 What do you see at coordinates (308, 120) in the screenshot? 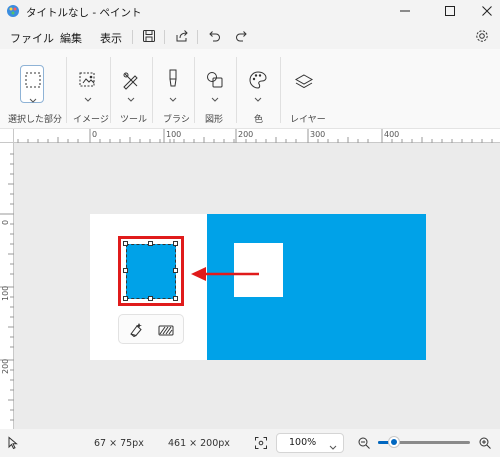
I see `group-label-layers: レイヤー` at bounding box center [308, 120].